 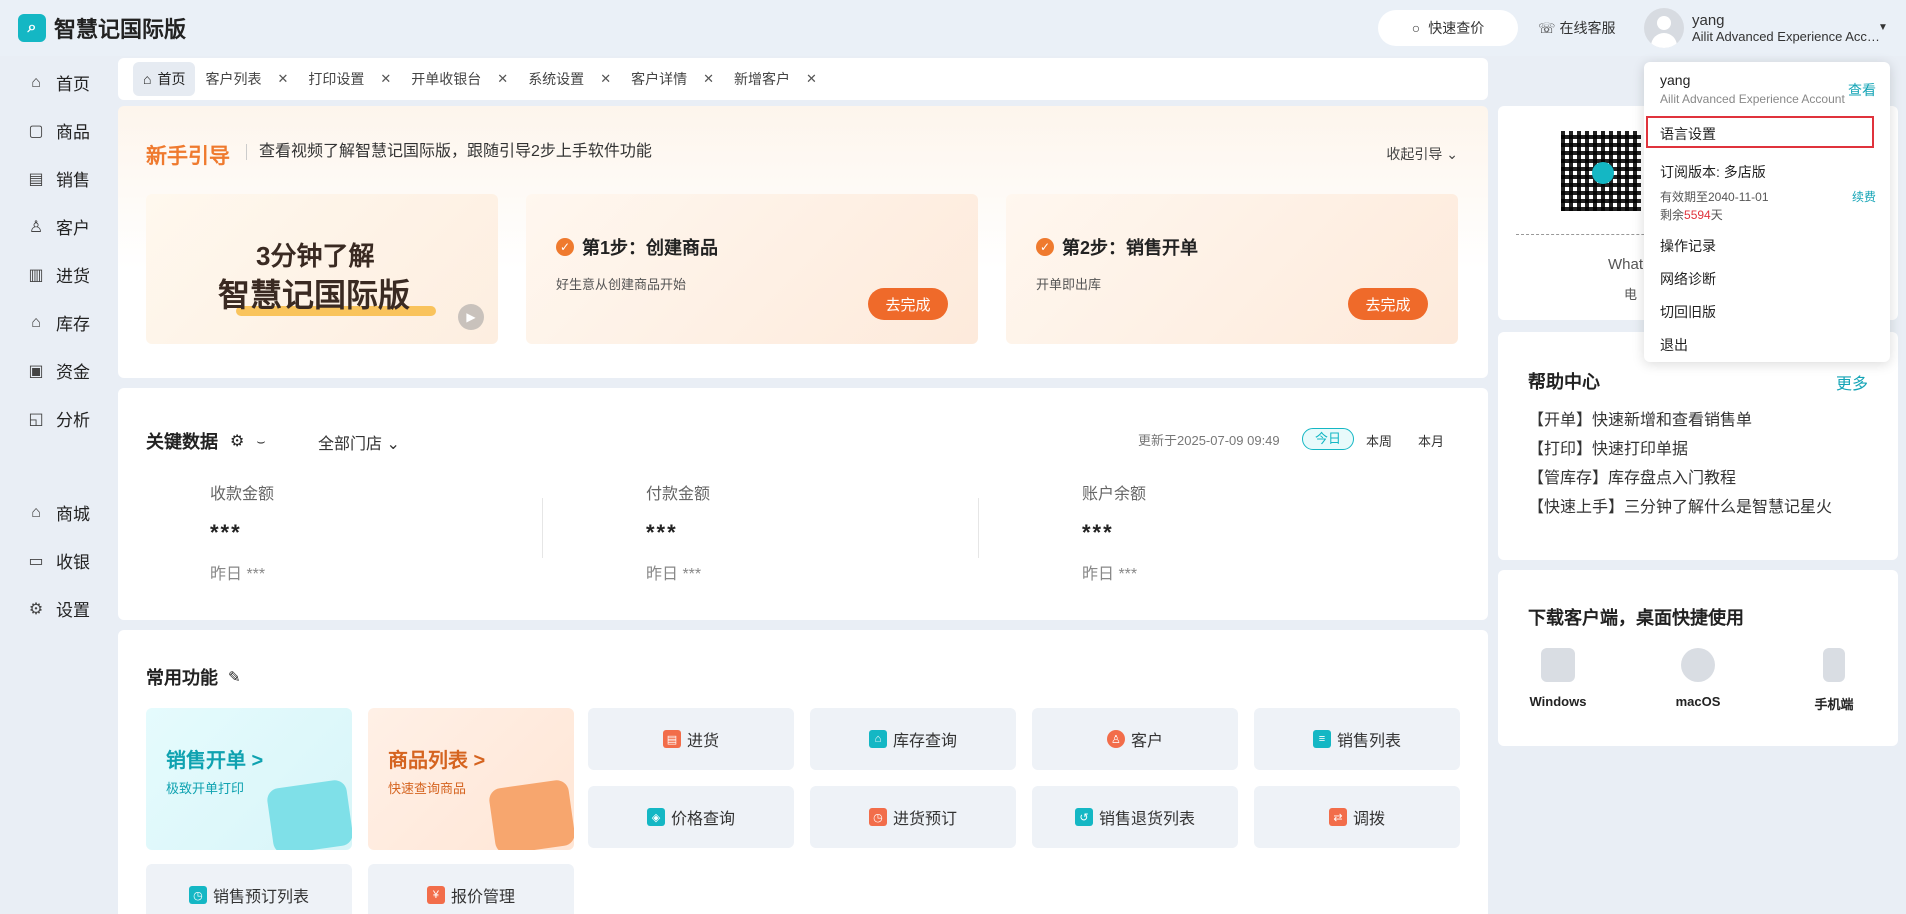 I want to click on user-menu-trigger: yang Ailit Advanced Experience Account, so click(x=1763, y=28).